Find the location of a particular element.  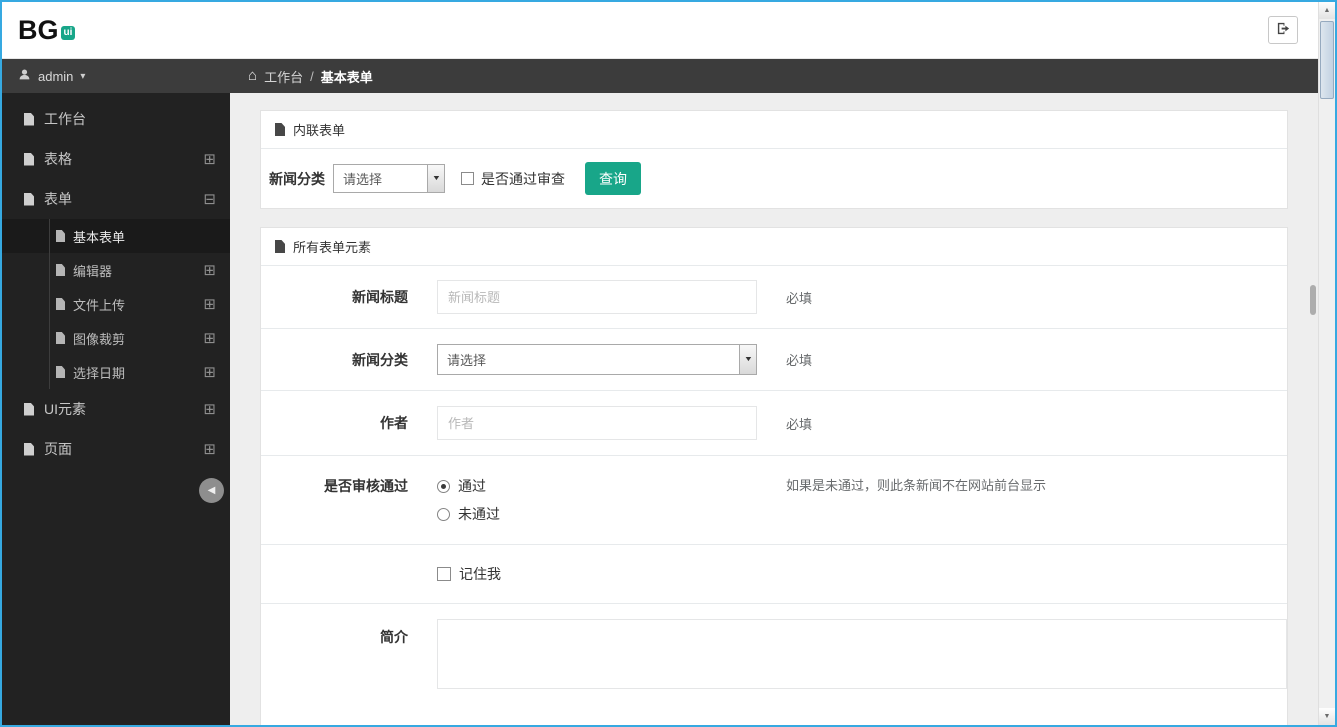

scroll-down-icon: ▼ is located at coordinates (1327, 716).